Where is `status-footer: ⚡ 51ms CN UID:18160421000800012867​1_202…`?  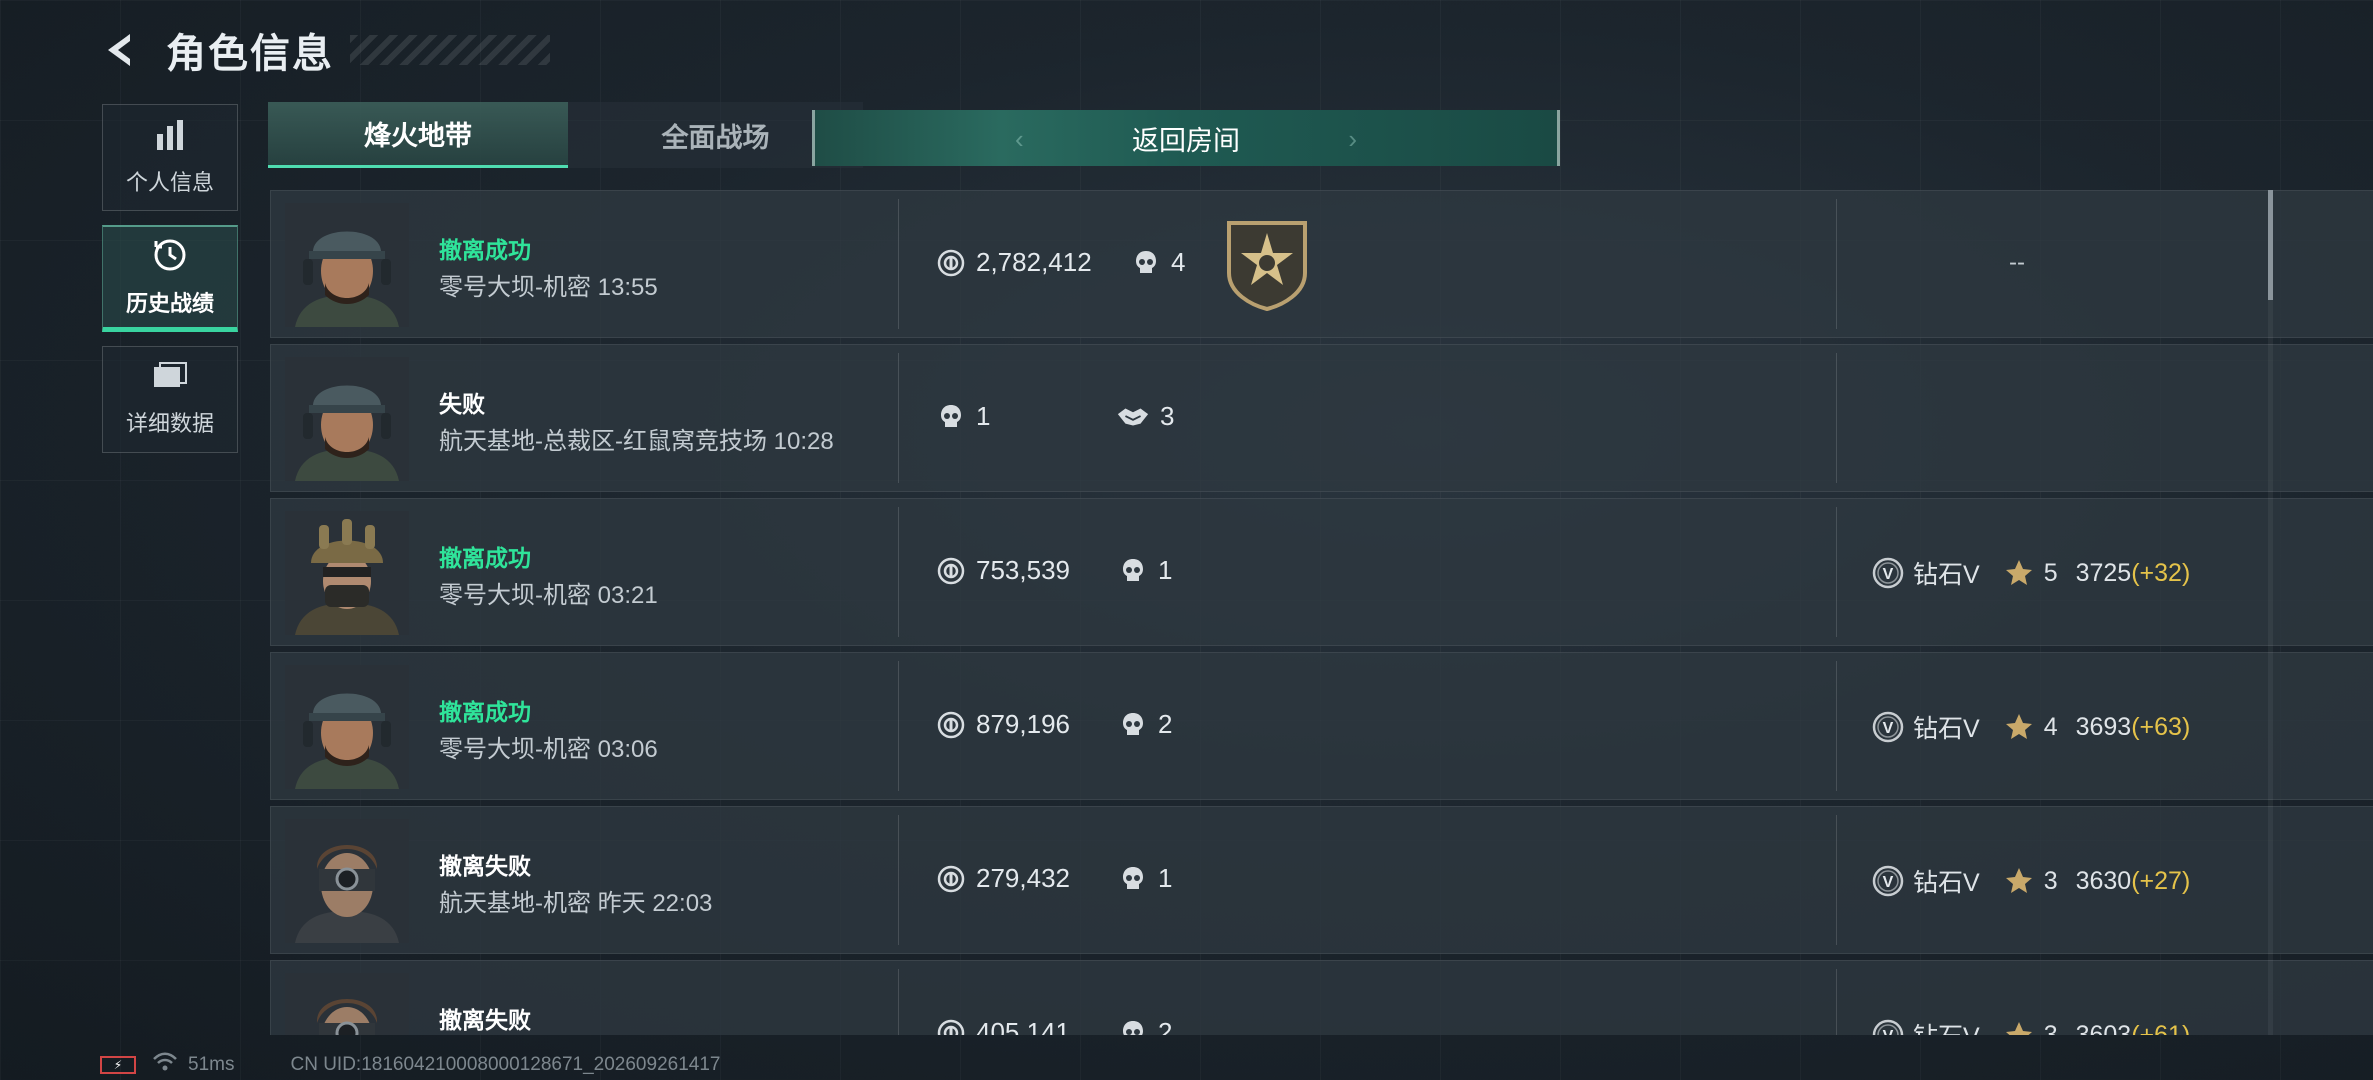 status-footer: ⚡ 51ms CN UID:18160421000800012867​1_202… is located at coordinates (410, 1065).